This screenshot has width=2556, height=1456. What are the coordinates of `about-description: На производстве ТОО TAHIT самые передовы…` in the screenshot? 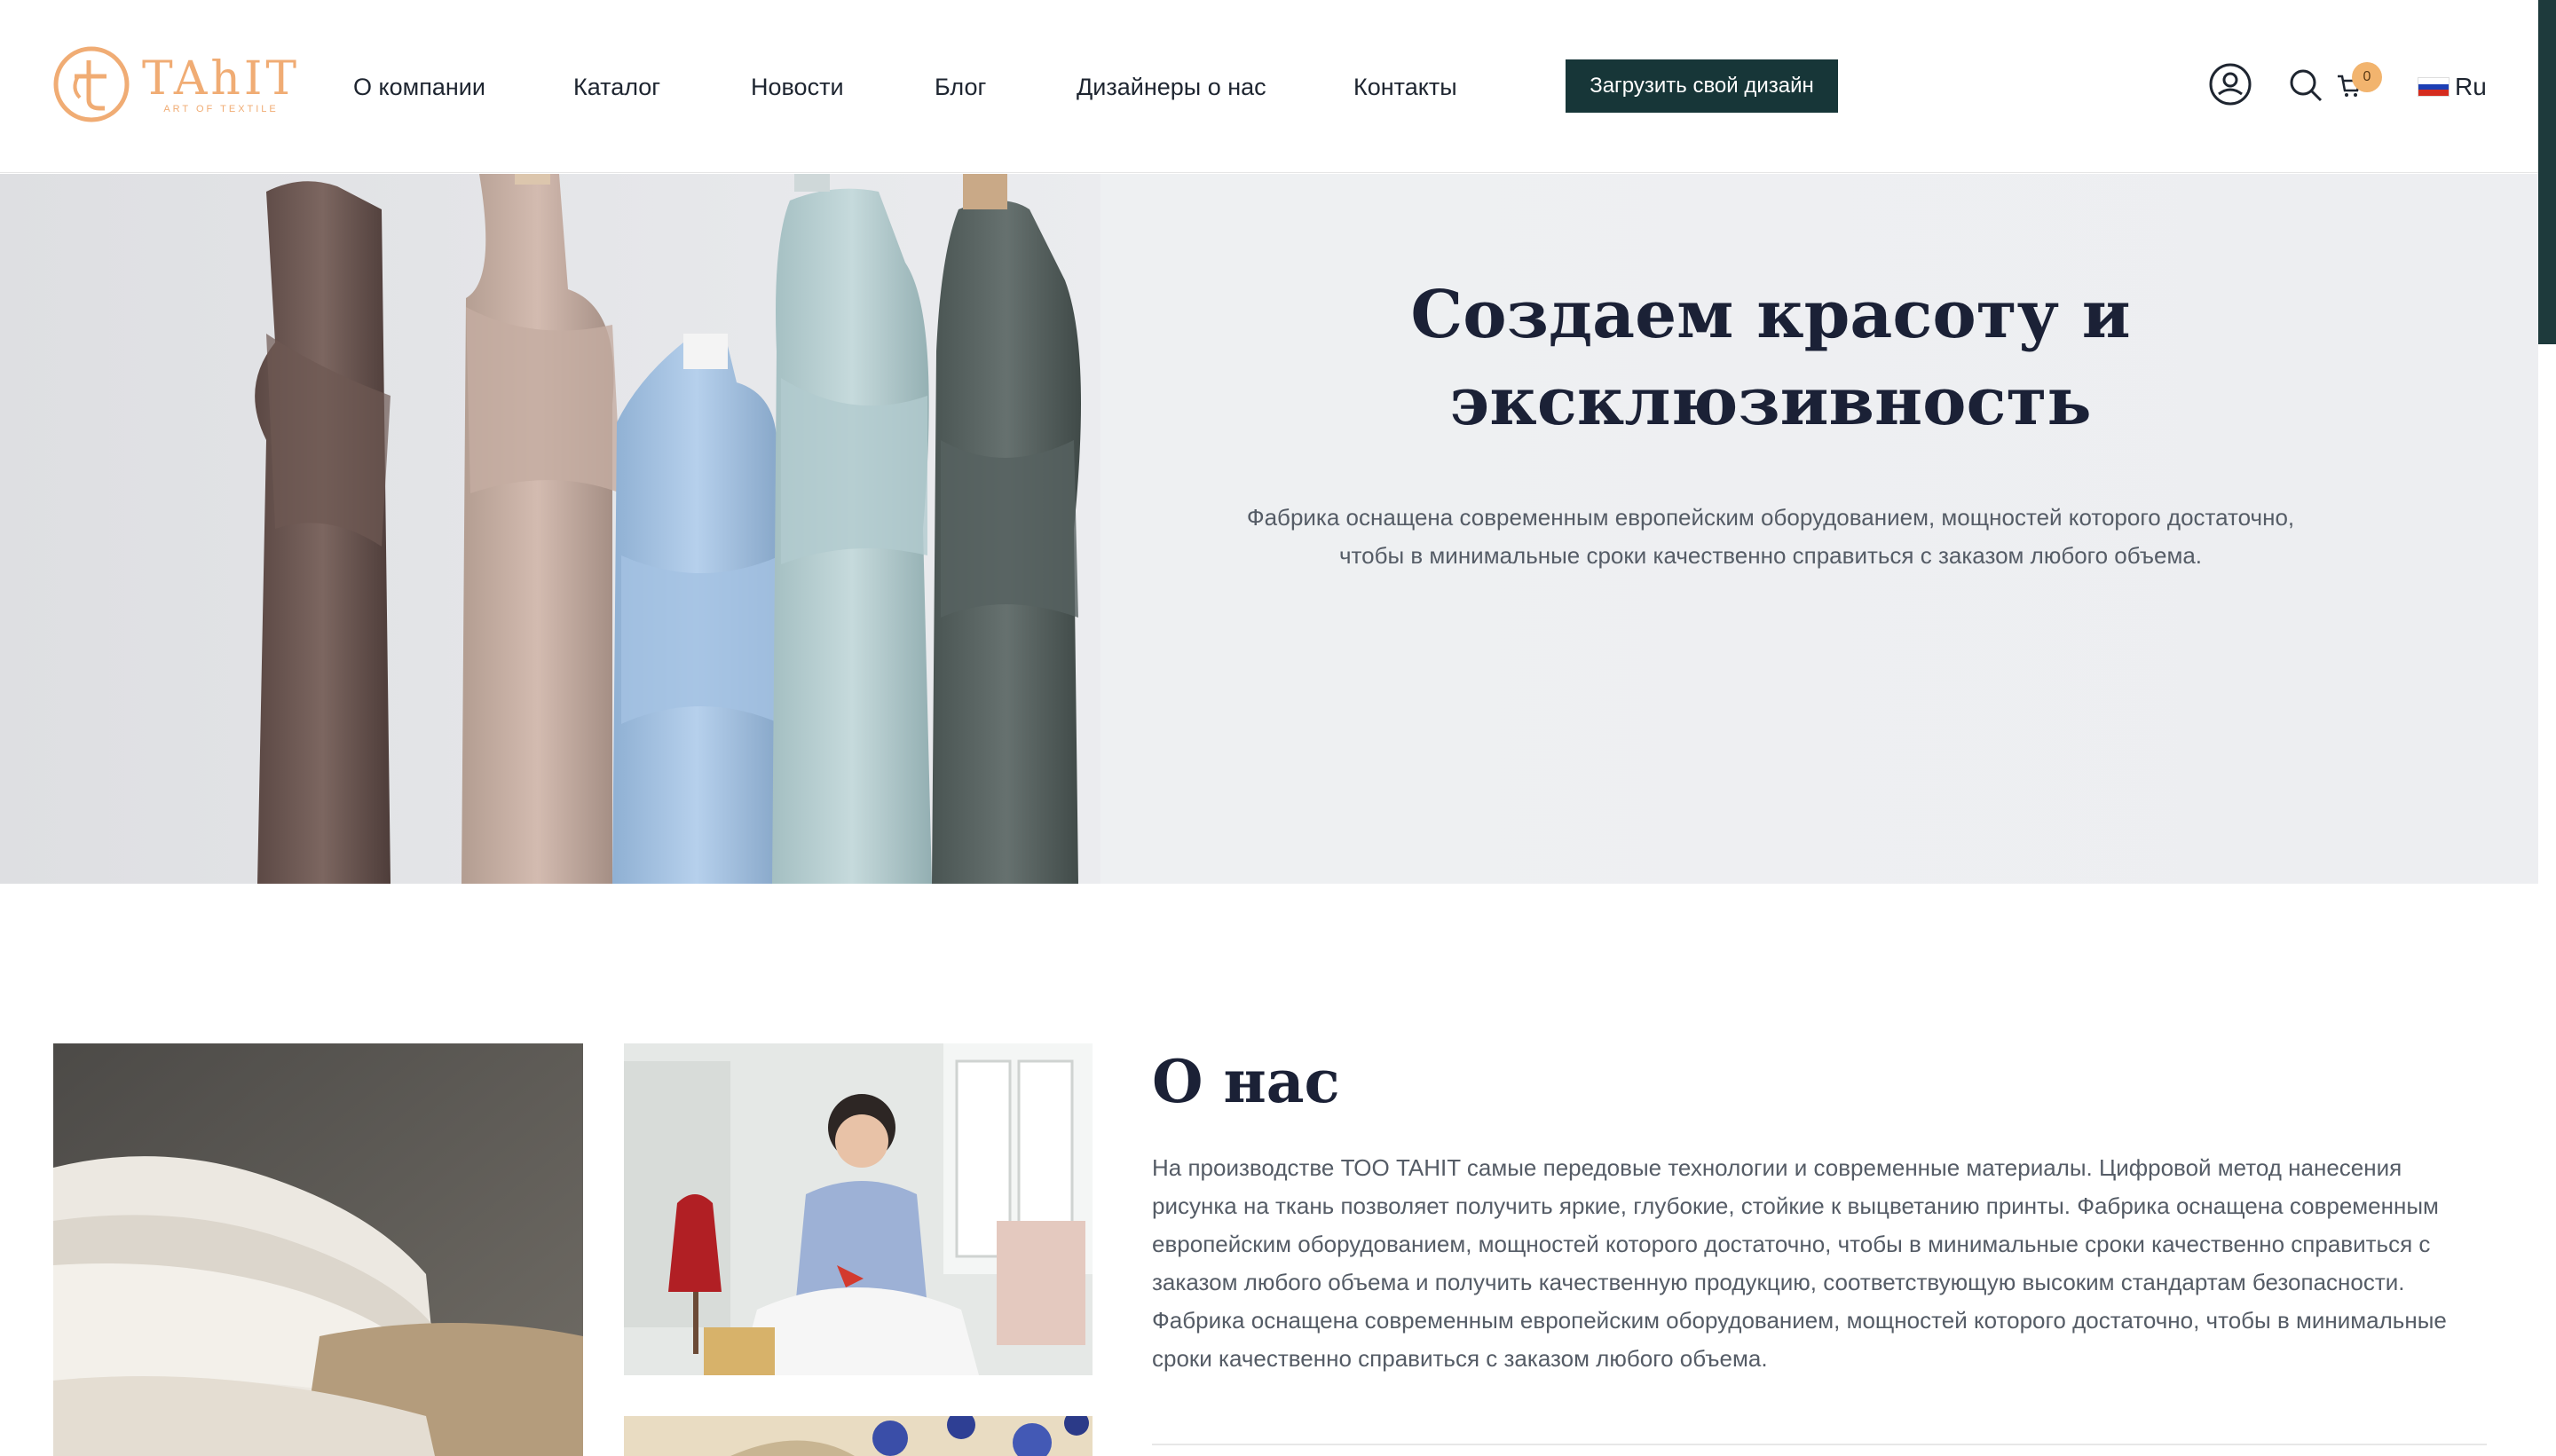 It's located at (1799, 1263).